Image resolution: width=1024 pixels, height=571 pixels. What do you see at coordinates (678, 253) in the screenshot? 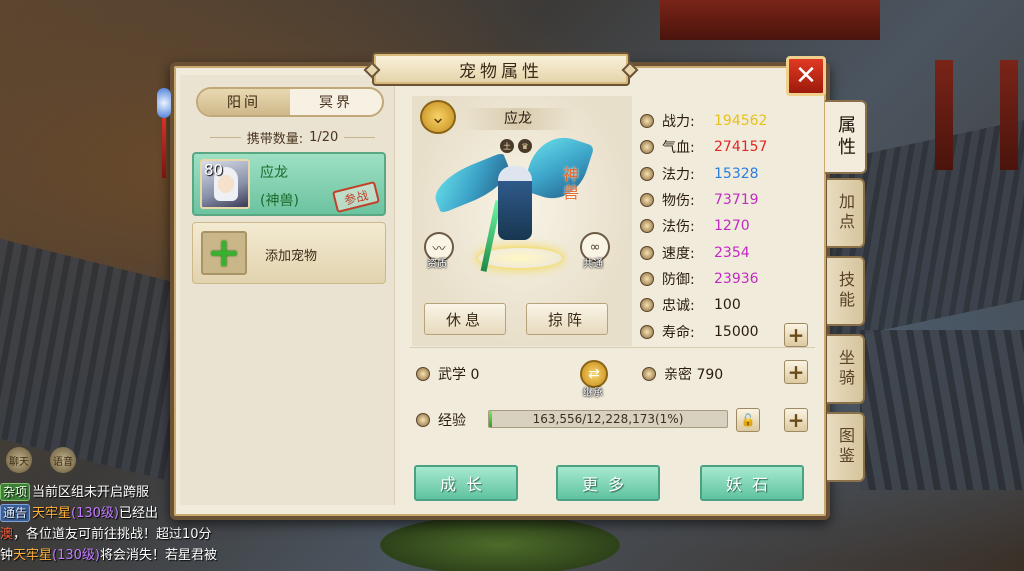
I see `stat-label: 速度:` at bounding box center [678, 253].